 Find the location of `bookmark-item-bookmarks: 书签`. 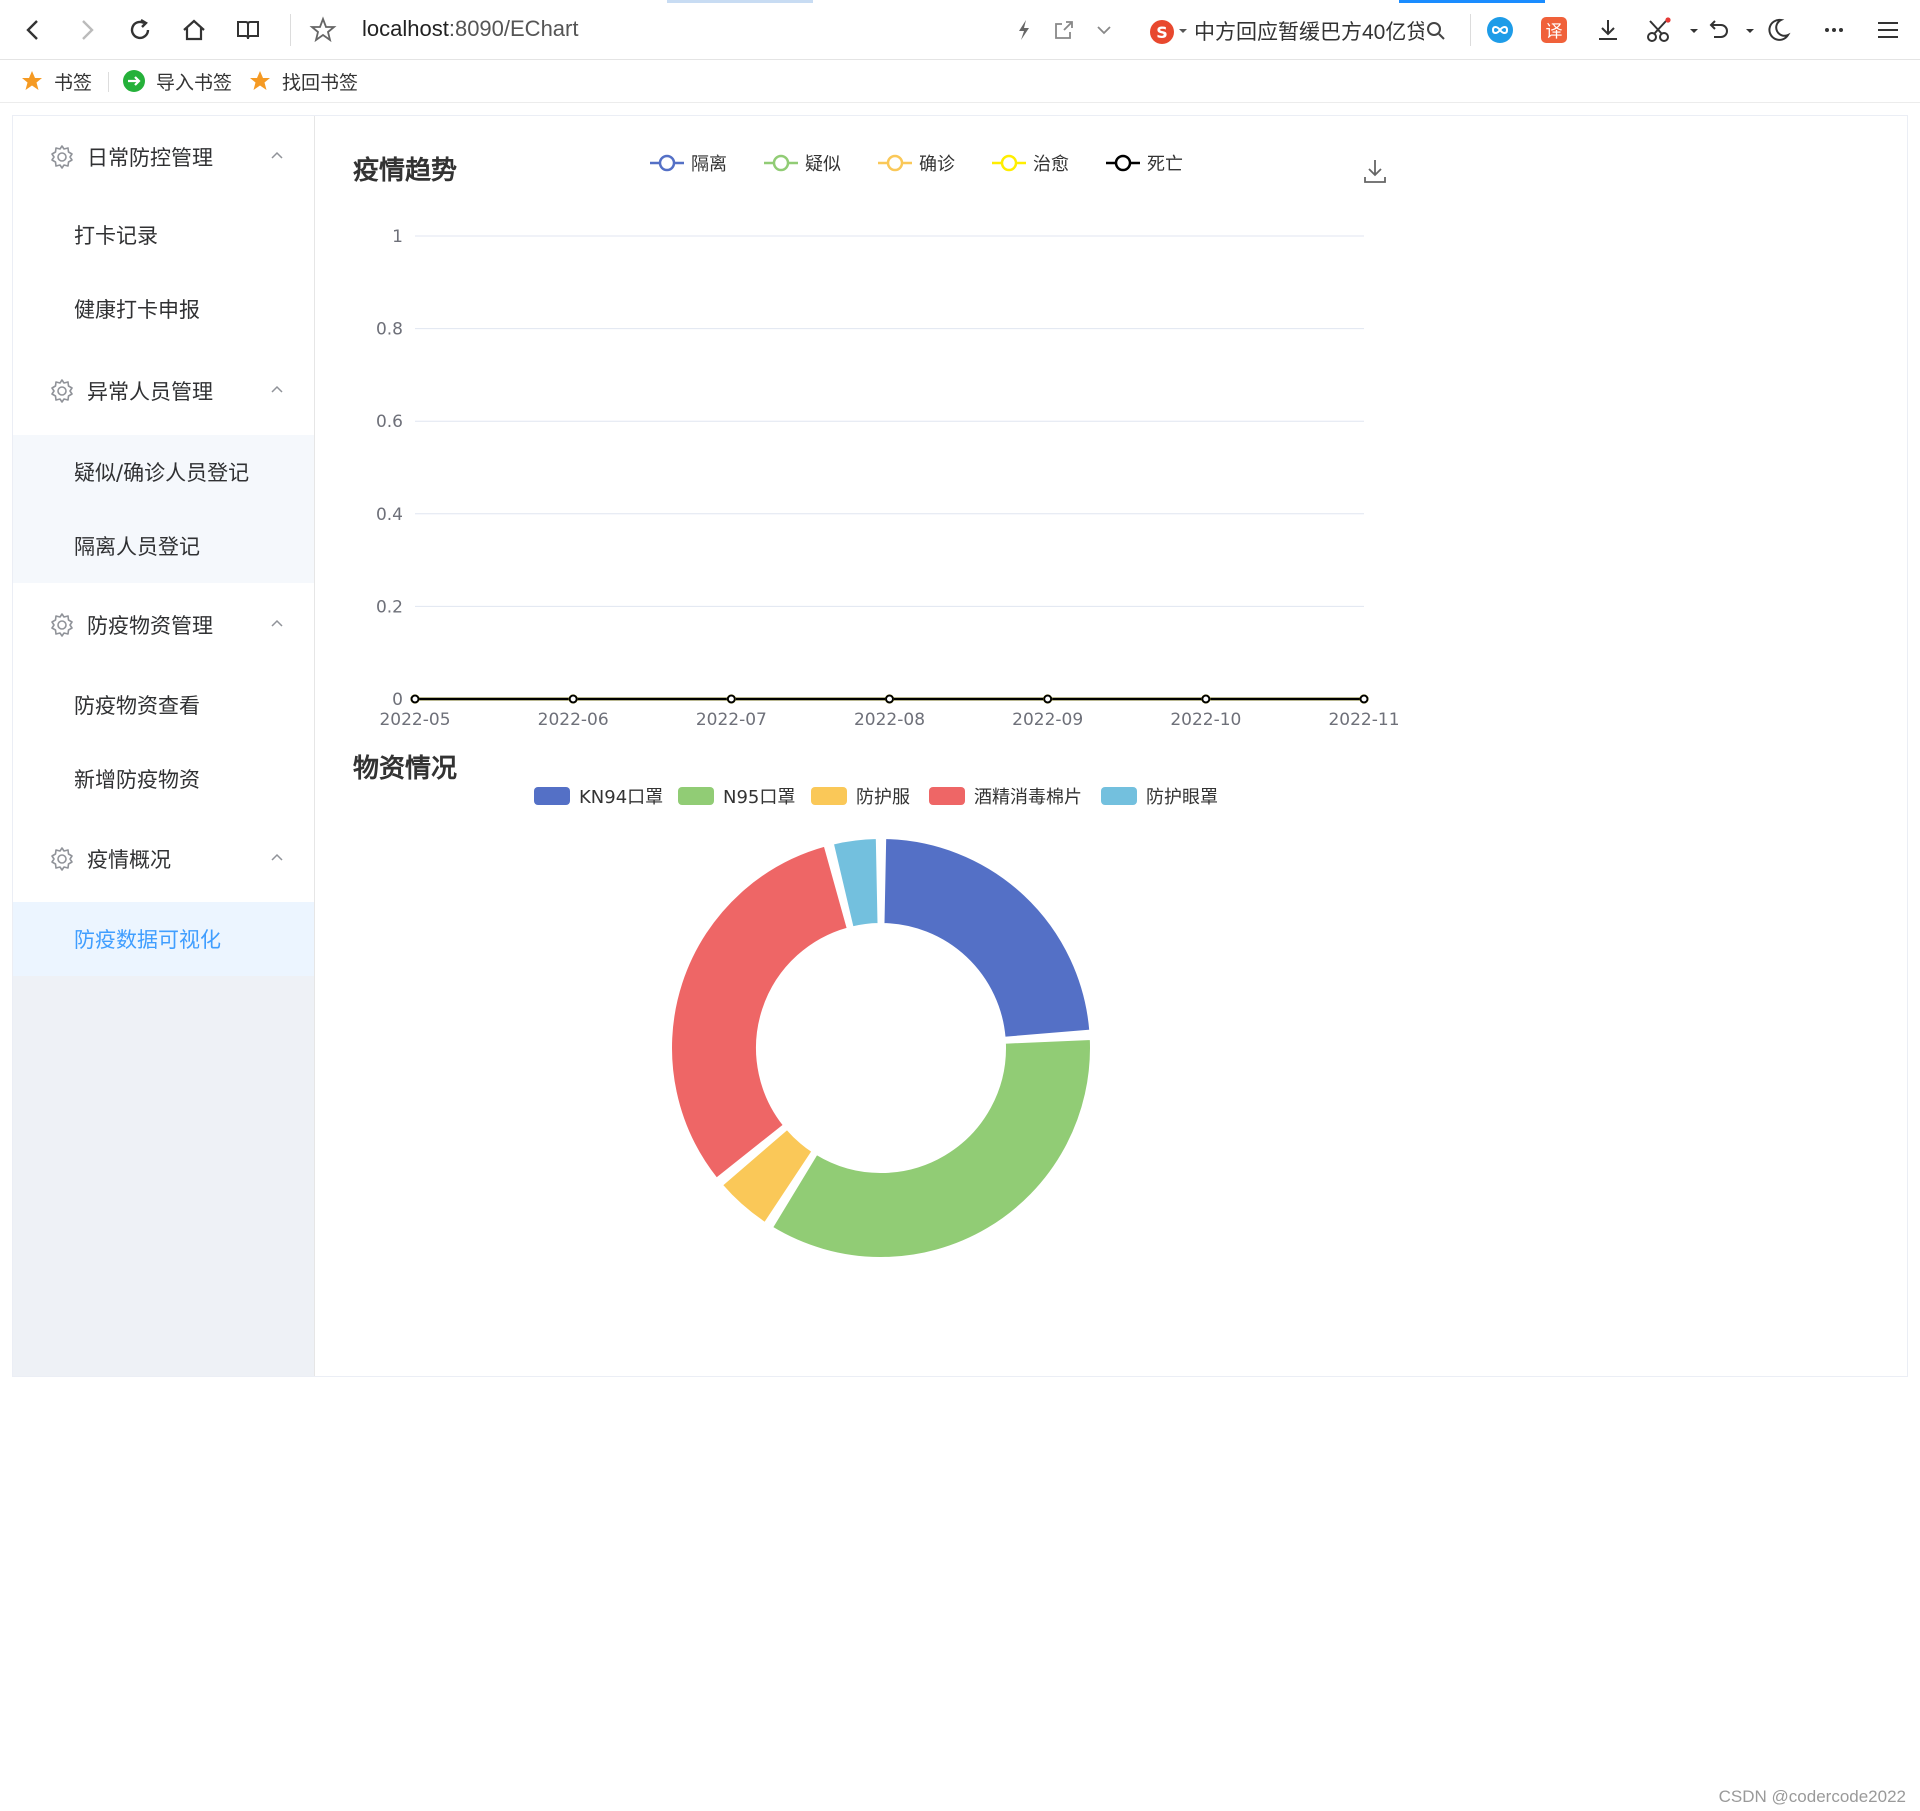

bookmark-item-bookmarks: 书签 is located at coordinates (56, 81).